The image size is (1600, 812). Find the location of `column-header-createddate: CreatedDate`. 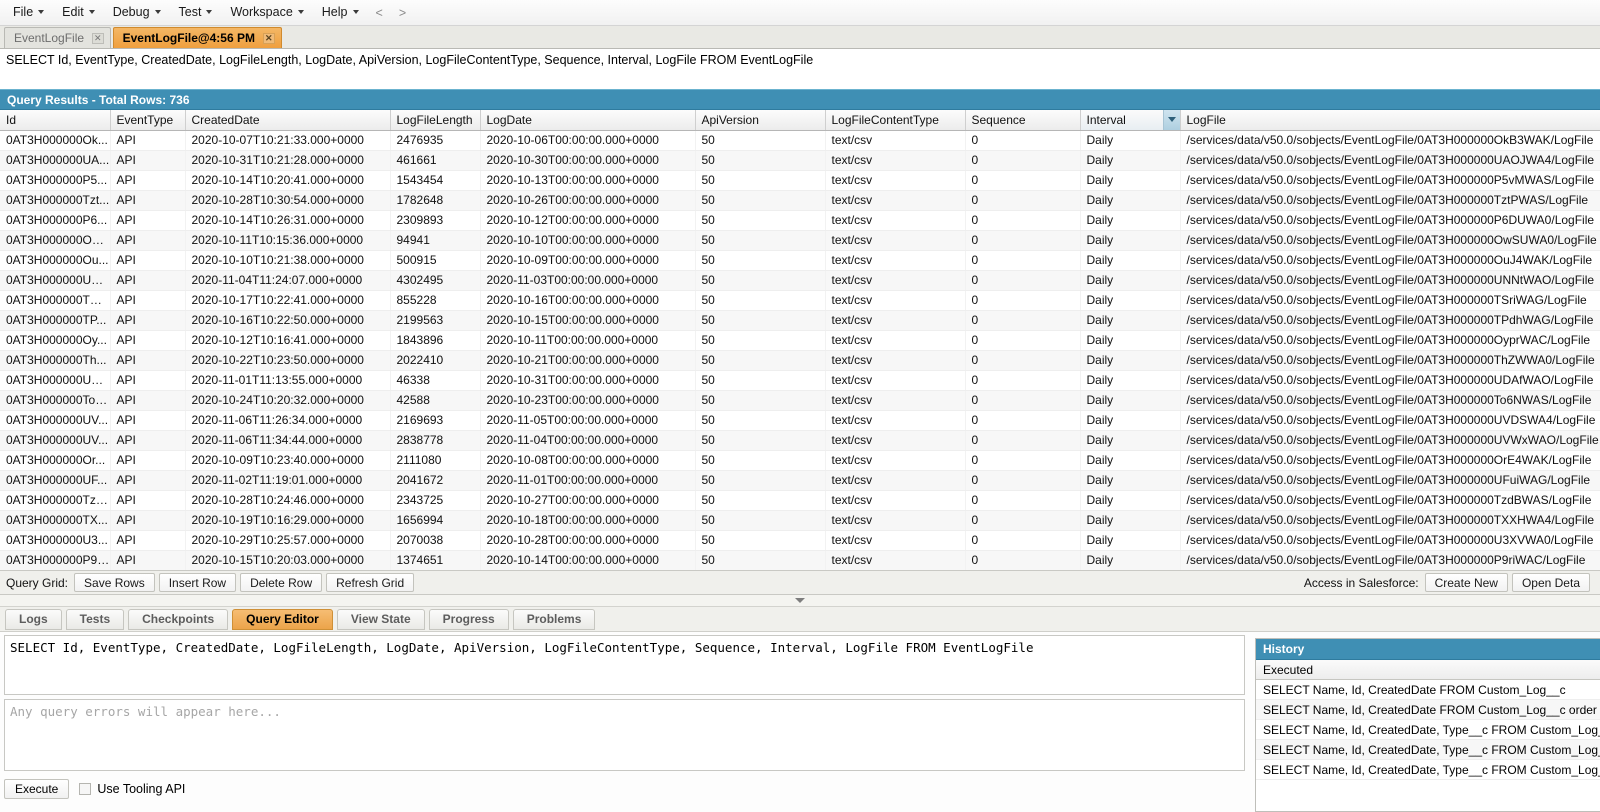

column-header-createddate: CreatedDate is located at coordinates (288, 120).